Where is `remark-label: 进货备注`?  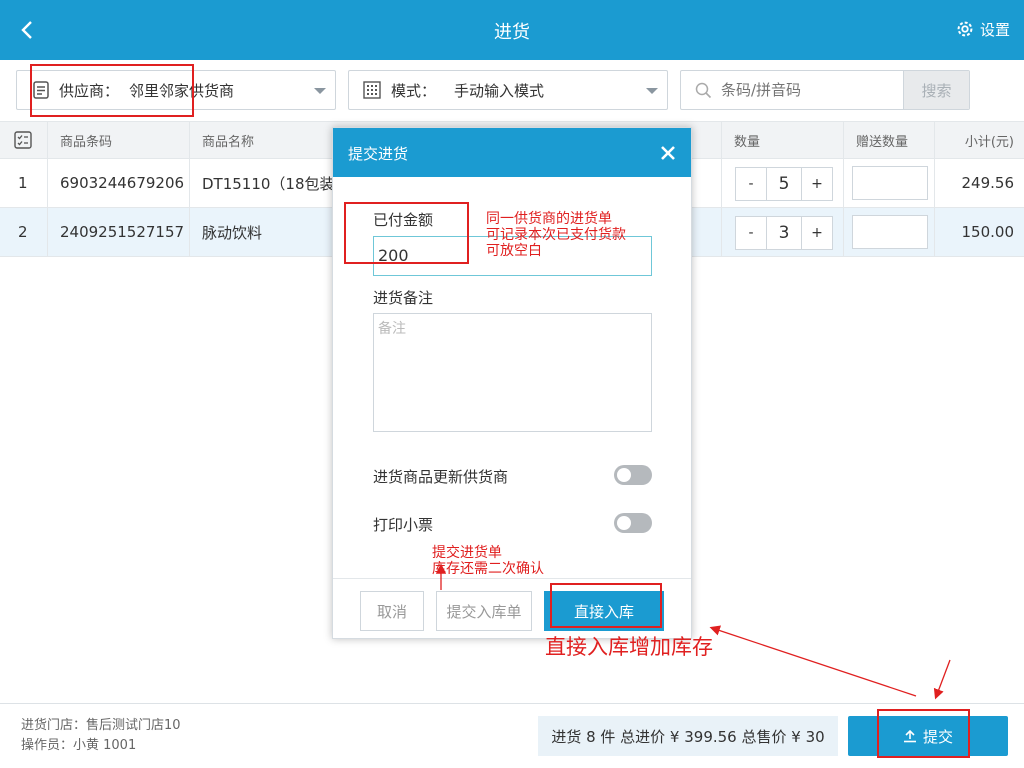
remark-label: 进货备注 is located at coordinates (403, 298).